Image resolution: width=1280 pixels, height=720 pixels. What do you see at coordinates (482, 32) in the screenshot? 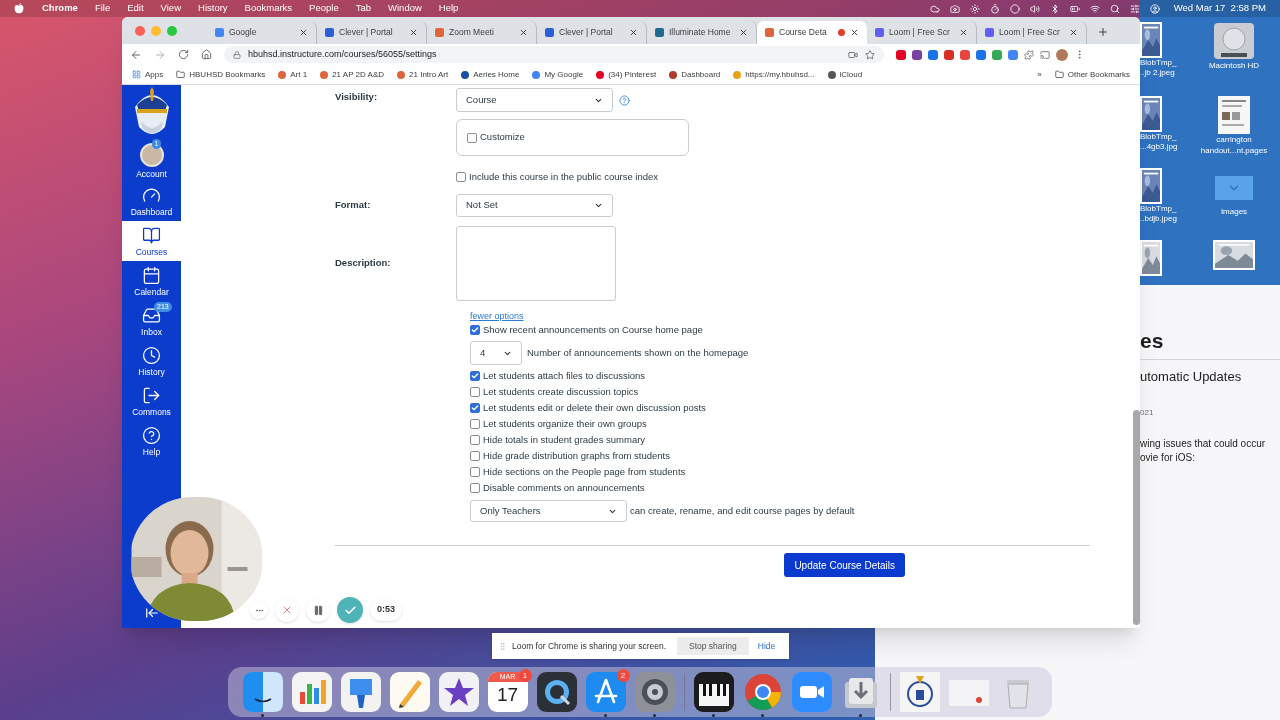
I see `browser-tab: Zoom Meeti` at bounding box center [482, 32].